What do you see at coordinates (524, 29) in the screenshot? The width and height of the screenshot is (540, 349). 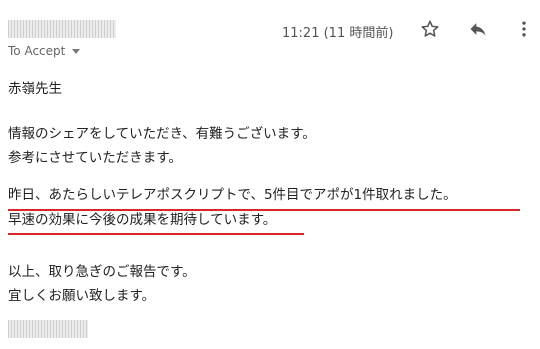 I see `more-vertical-icon` at bounding box center [524, 29].